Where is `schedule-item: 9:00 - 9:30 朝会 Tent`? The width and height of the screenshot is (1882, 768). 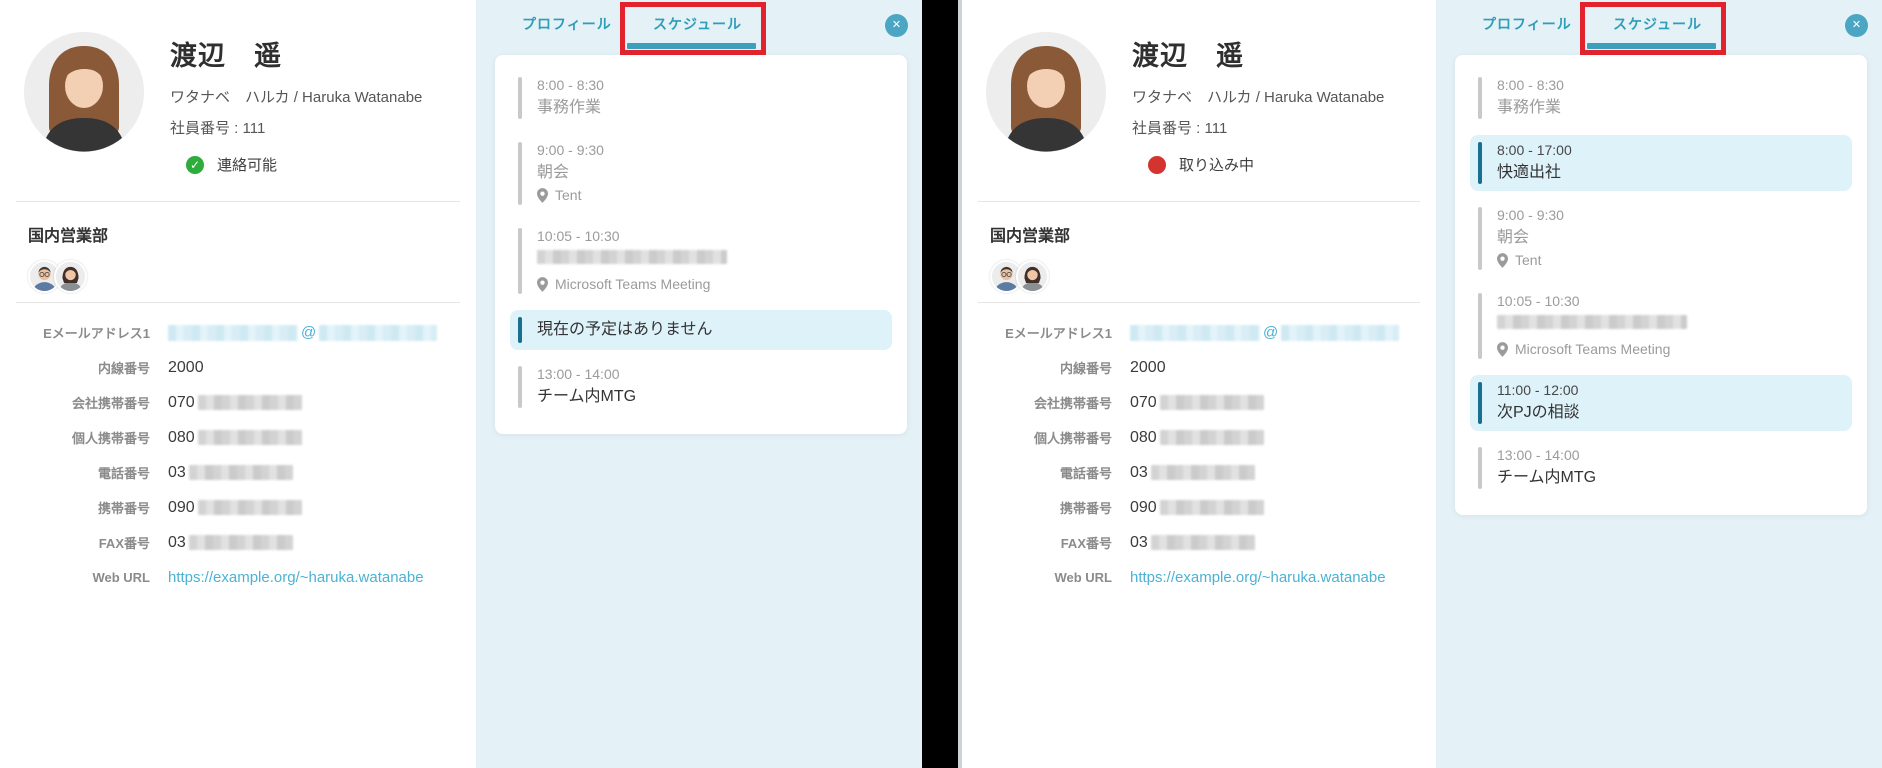 schedule-item: 9:00 - 9:30 朝会 Tent is located at coordinates (701, 173).